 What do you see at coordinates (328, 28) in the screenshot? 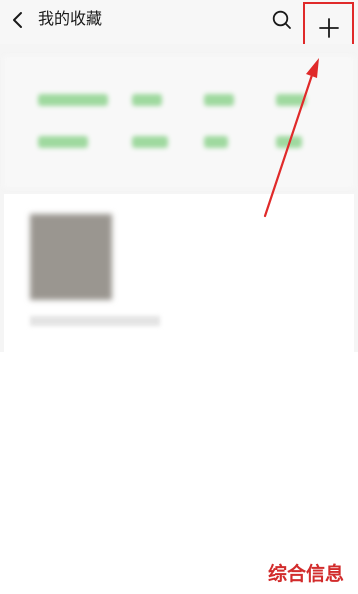
I see `plus-icon` at bounding box center [328, 28].